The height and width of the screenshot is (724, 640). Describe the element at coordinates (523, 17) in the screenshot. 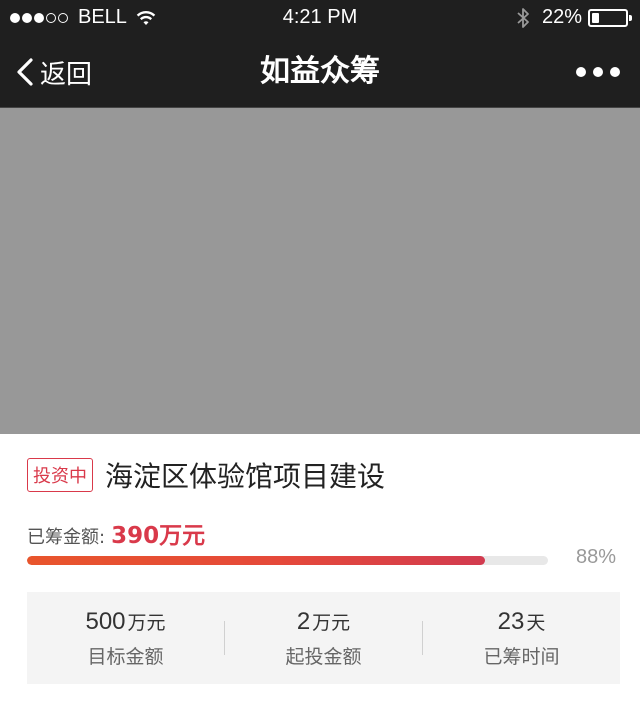

I see `bluetooth-icon` at that location.